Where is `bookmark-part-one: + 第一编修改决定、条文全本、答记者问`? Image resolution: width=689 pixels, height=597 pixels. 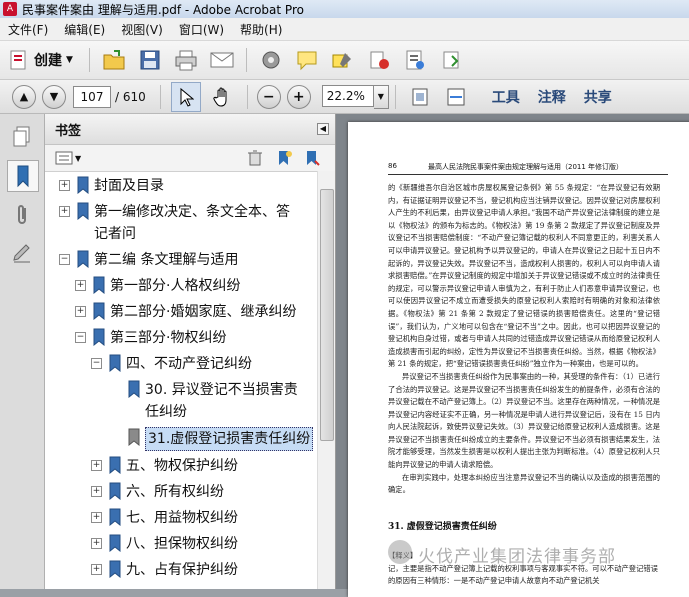 bookmark-part-one: + 第一编修改决定、条文全本、答记者问 is located at coordinates (179, 223).